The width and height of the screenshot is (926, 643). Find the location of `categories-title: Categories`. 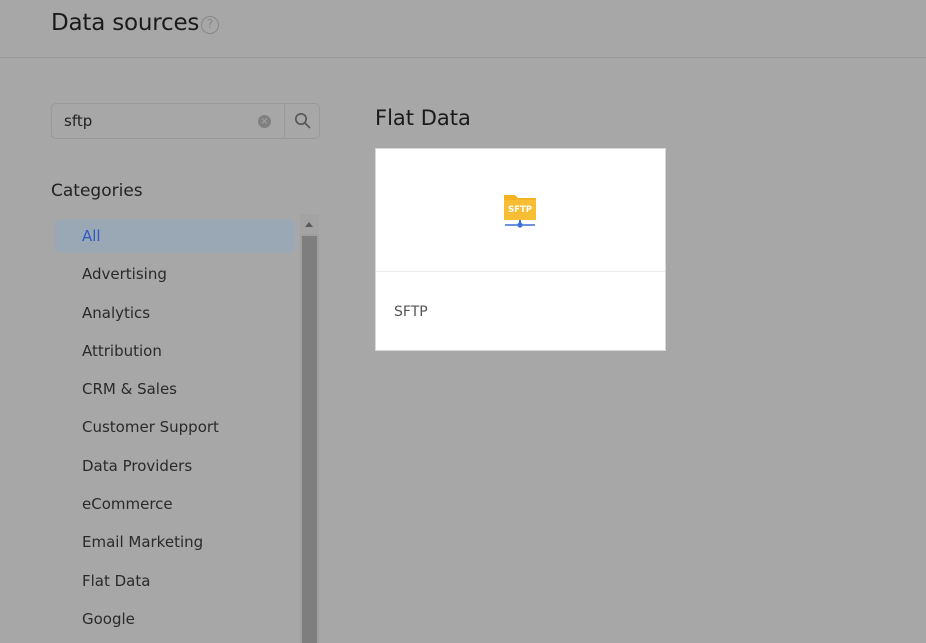

categories-title: Categories is located at coordinates (97, 191).